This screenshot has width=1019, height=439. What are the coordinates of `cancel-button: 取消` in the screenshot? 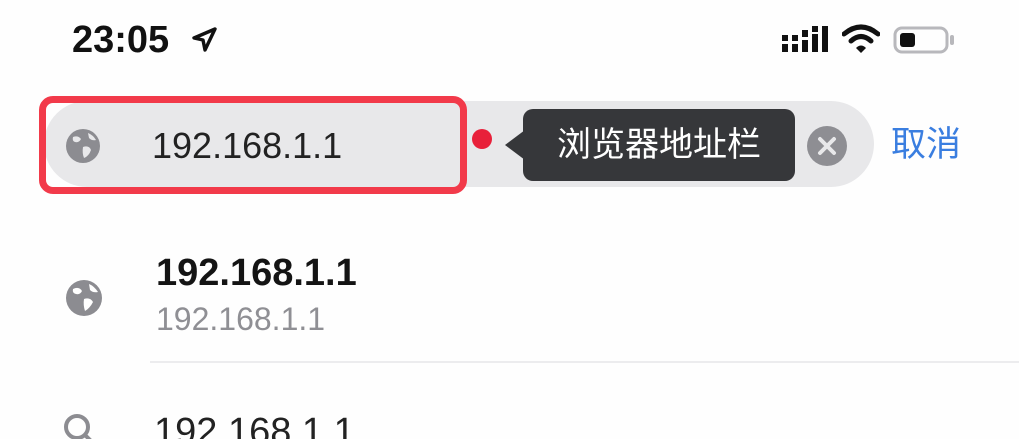 It's located at (926, 145).